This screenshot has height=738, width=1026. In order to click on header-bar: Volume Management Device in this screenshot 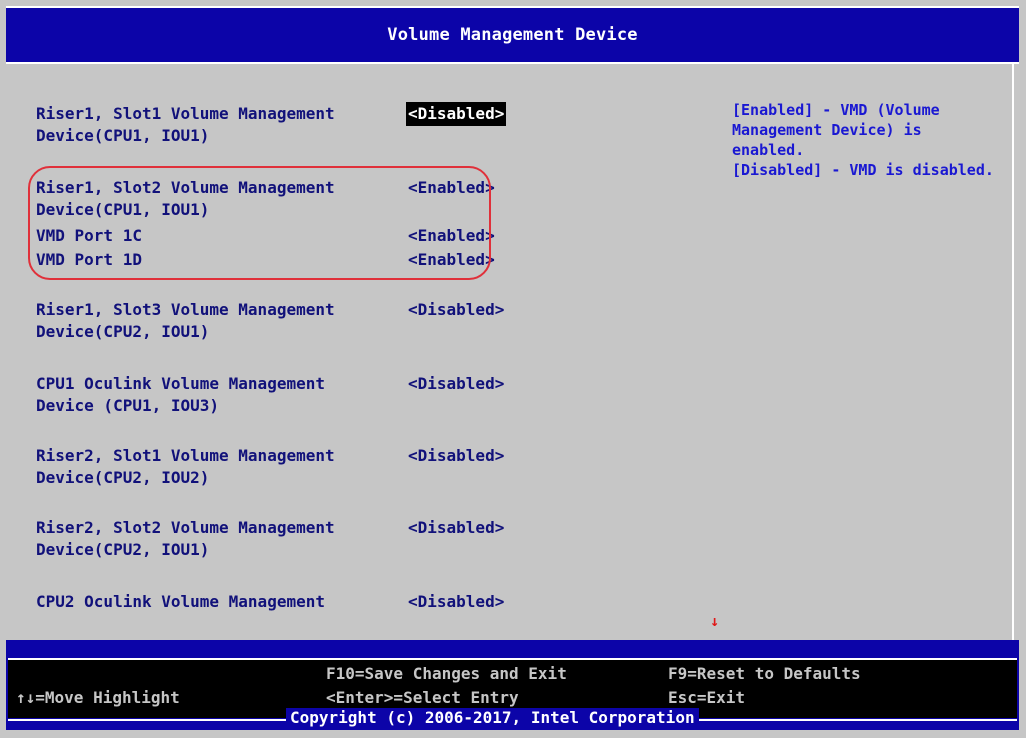, I will do `click(512, 35)`.